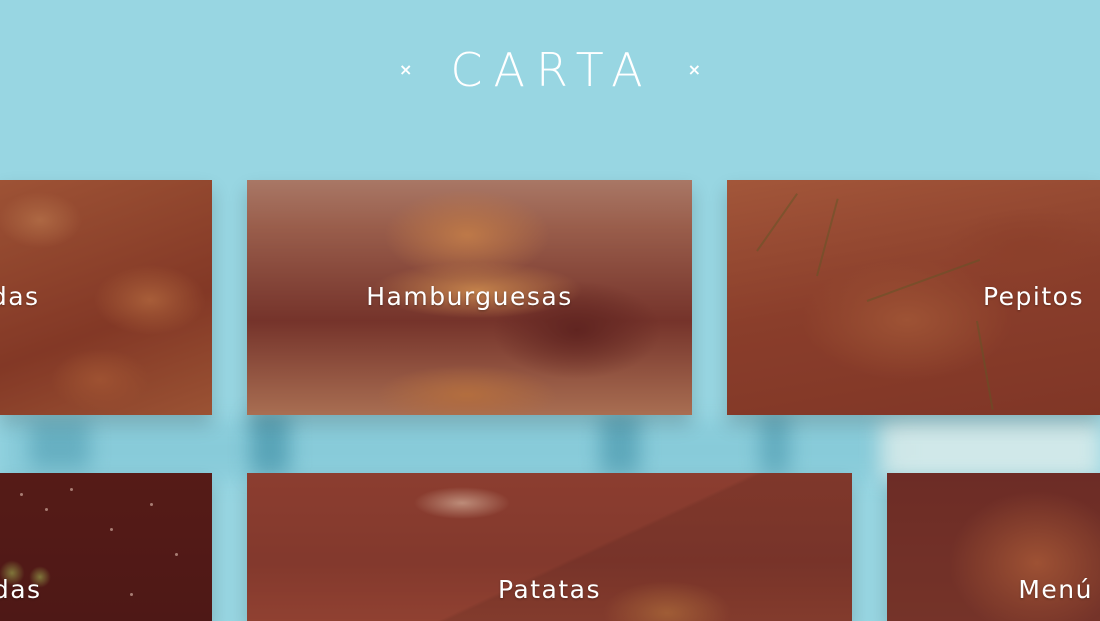  What do you see at coordinates (993, 547) in the screenshot?
I see `menu-category-card-menu: Menú` at bounding box center [993, 547].